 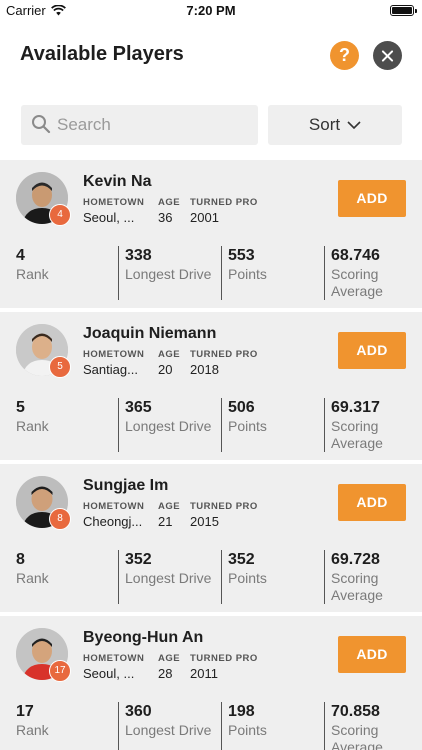 I want to click on close-button, so click(x=387, y=55).